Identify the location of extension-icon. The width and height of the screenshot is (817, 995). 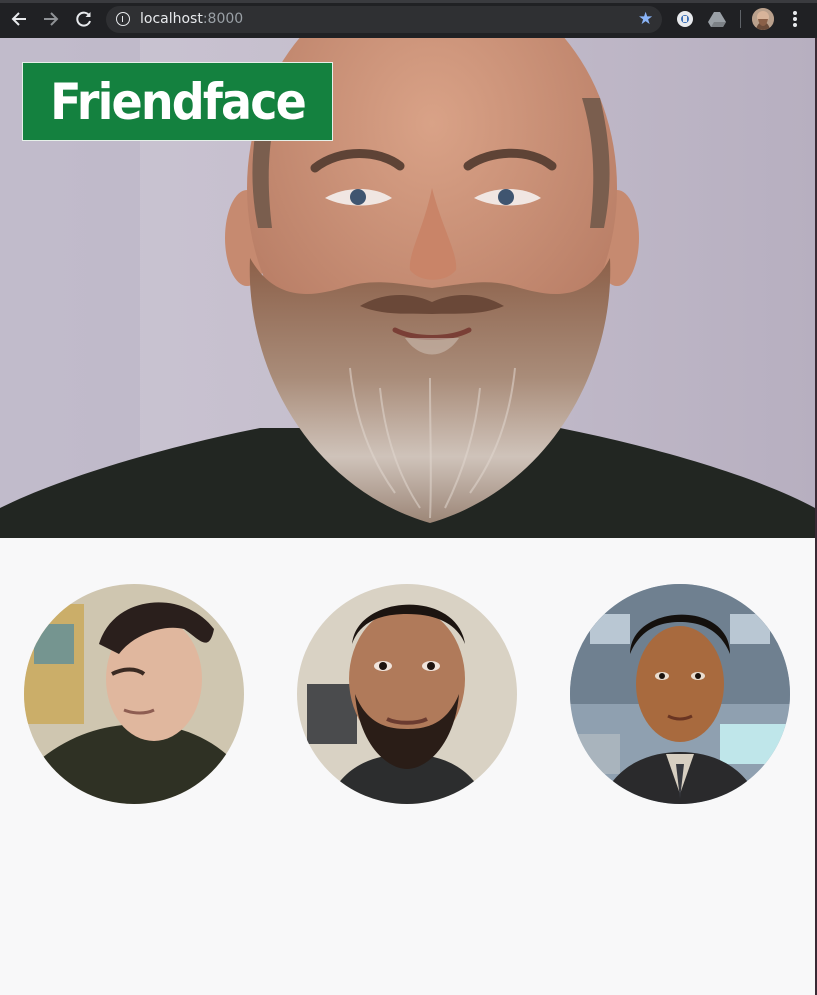
(685, 19).